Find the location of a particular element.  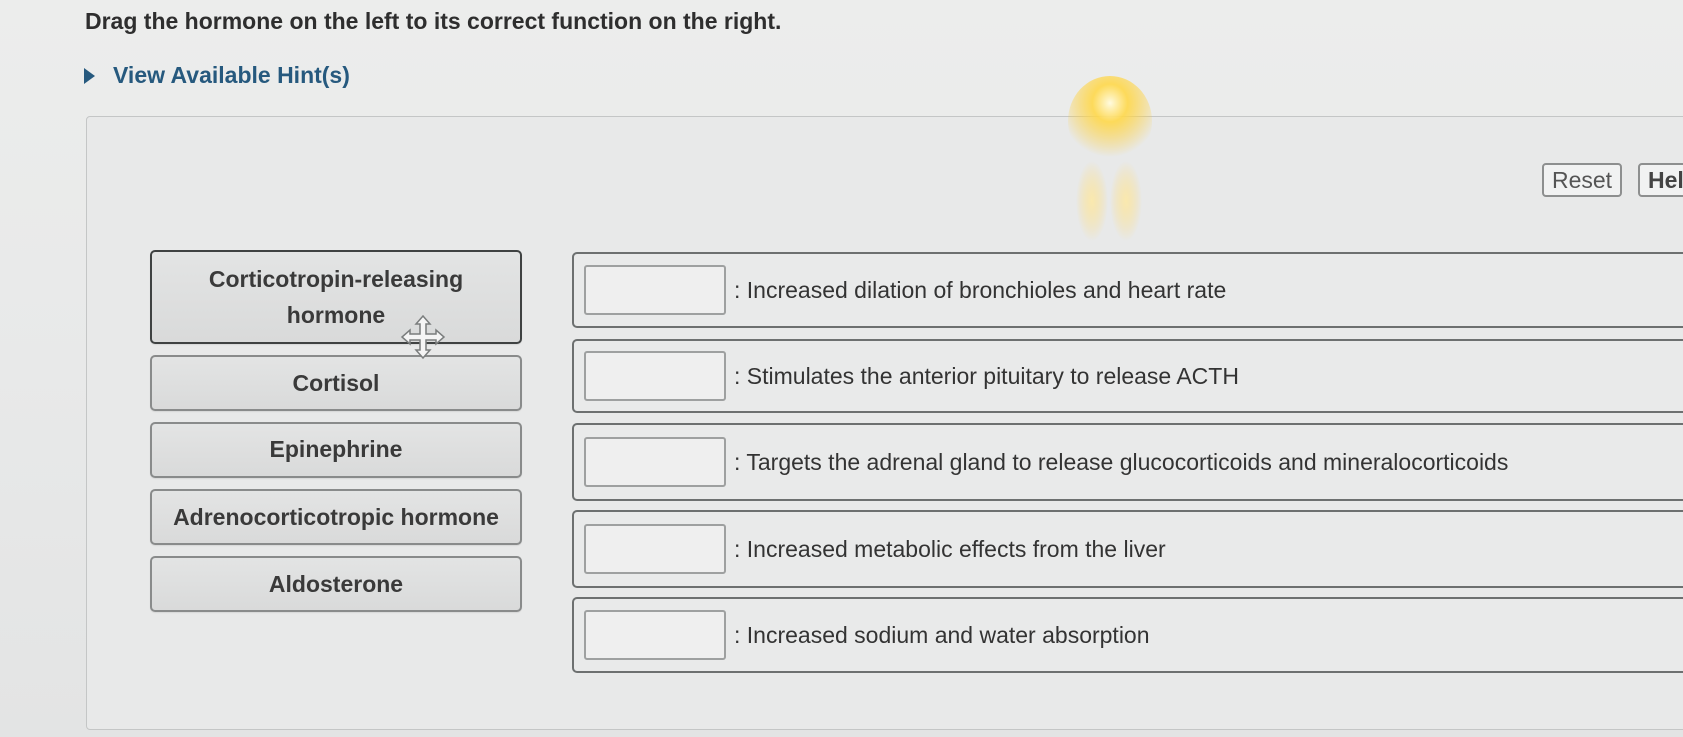

draggable-label: Cortisol is located at coordinates (336, 383).